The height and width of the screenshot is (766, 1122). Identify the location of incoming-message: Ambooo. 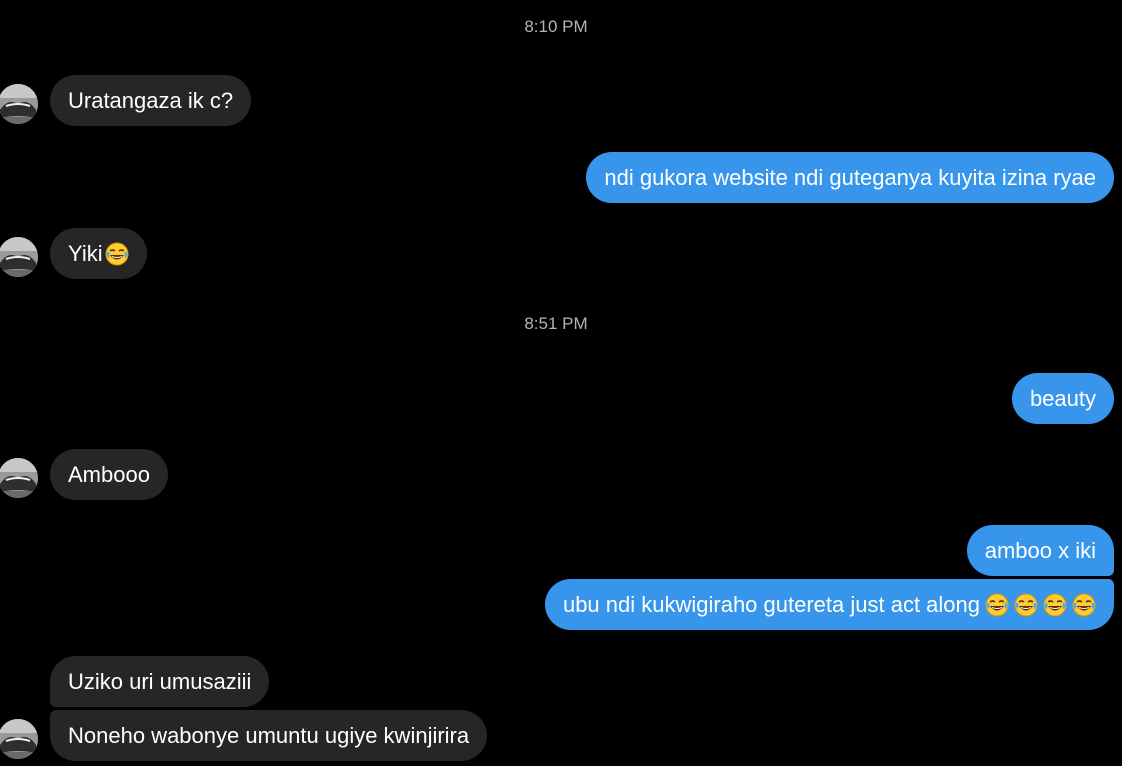
(109, 474).